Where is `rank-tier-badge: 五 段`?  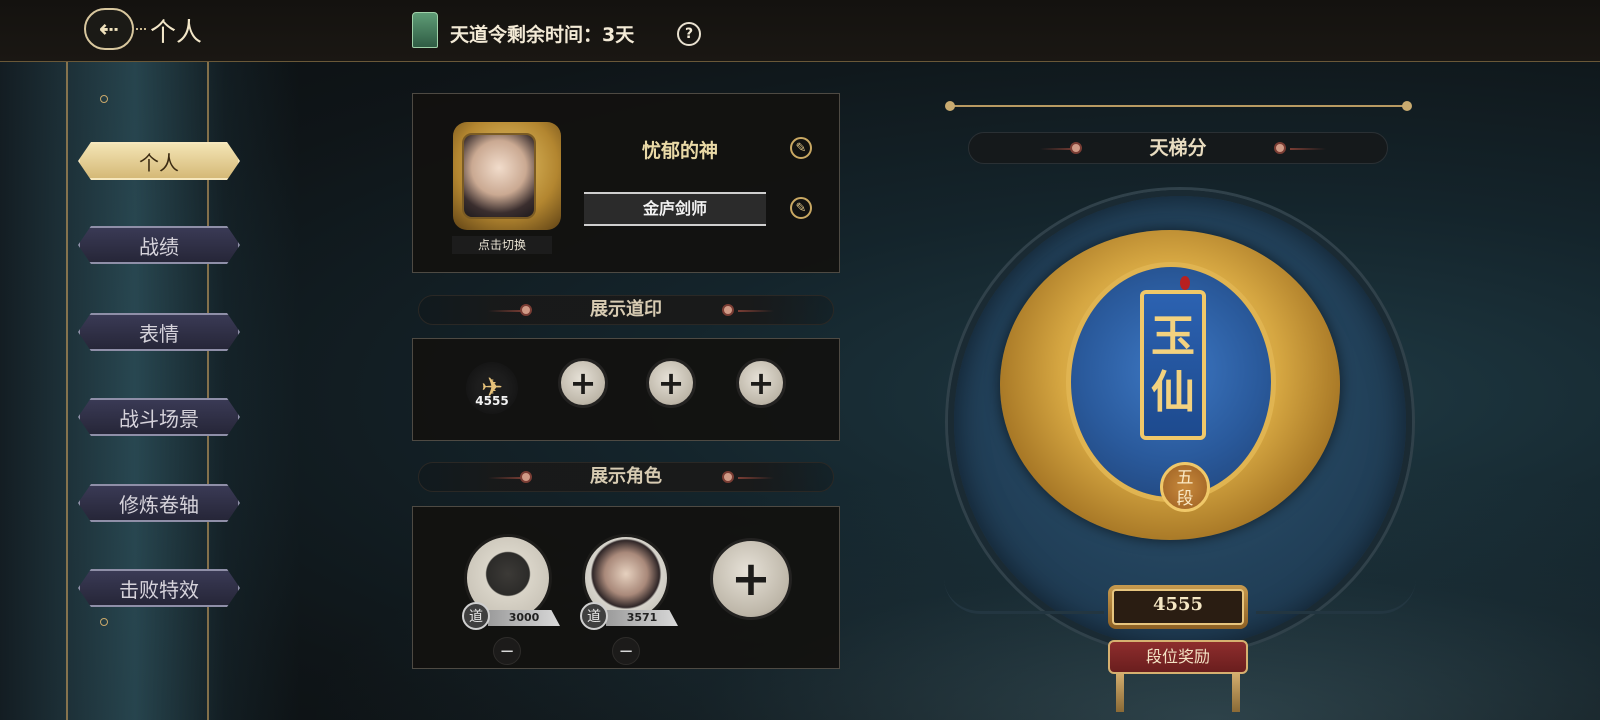
rank-tier-badge: 五 段 is located at coordinates (1185, 487).